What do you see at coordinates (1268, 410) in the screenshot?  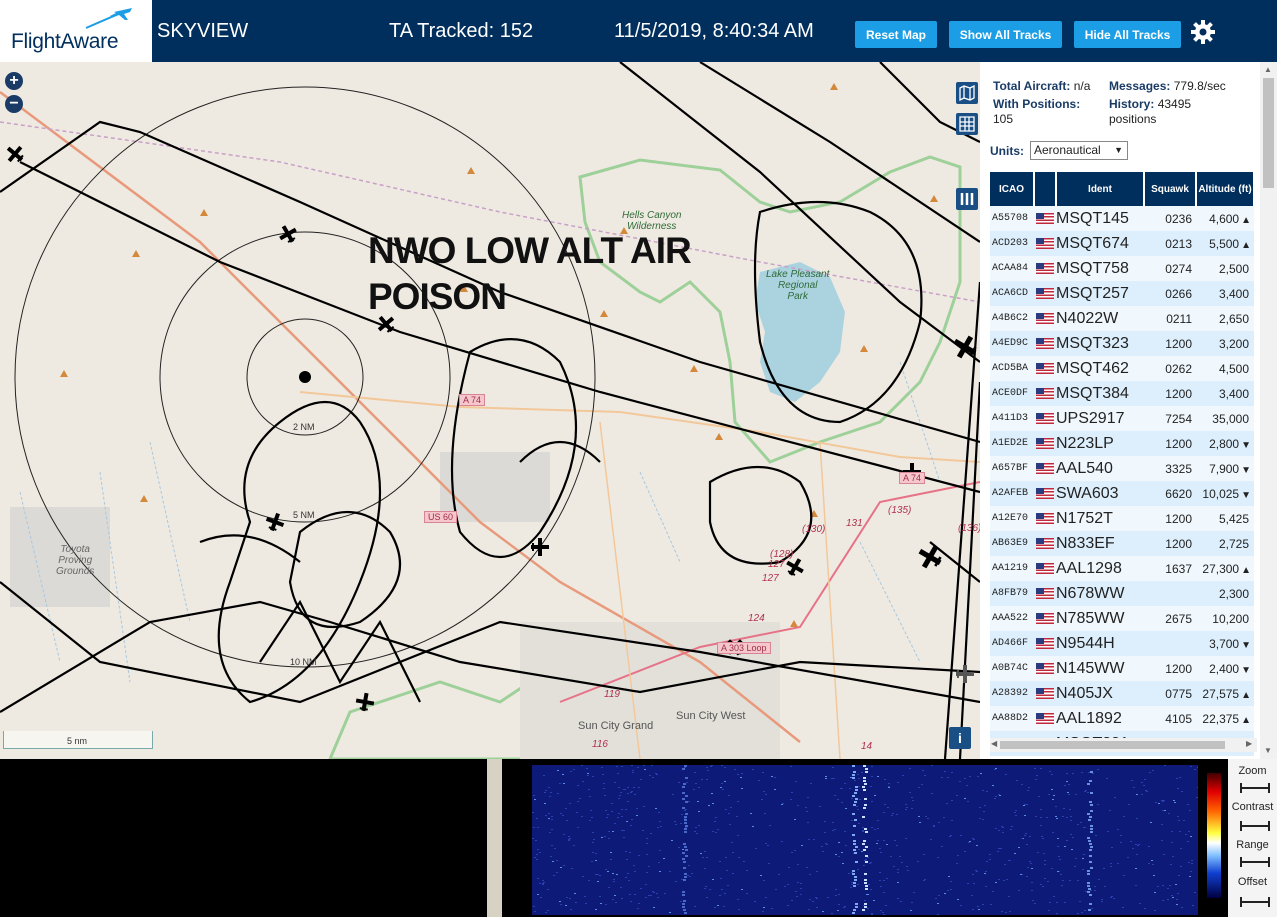 I see `sidebar-vertical-scrollbar: ▲ ▼` at bounding box center [1268, 410].